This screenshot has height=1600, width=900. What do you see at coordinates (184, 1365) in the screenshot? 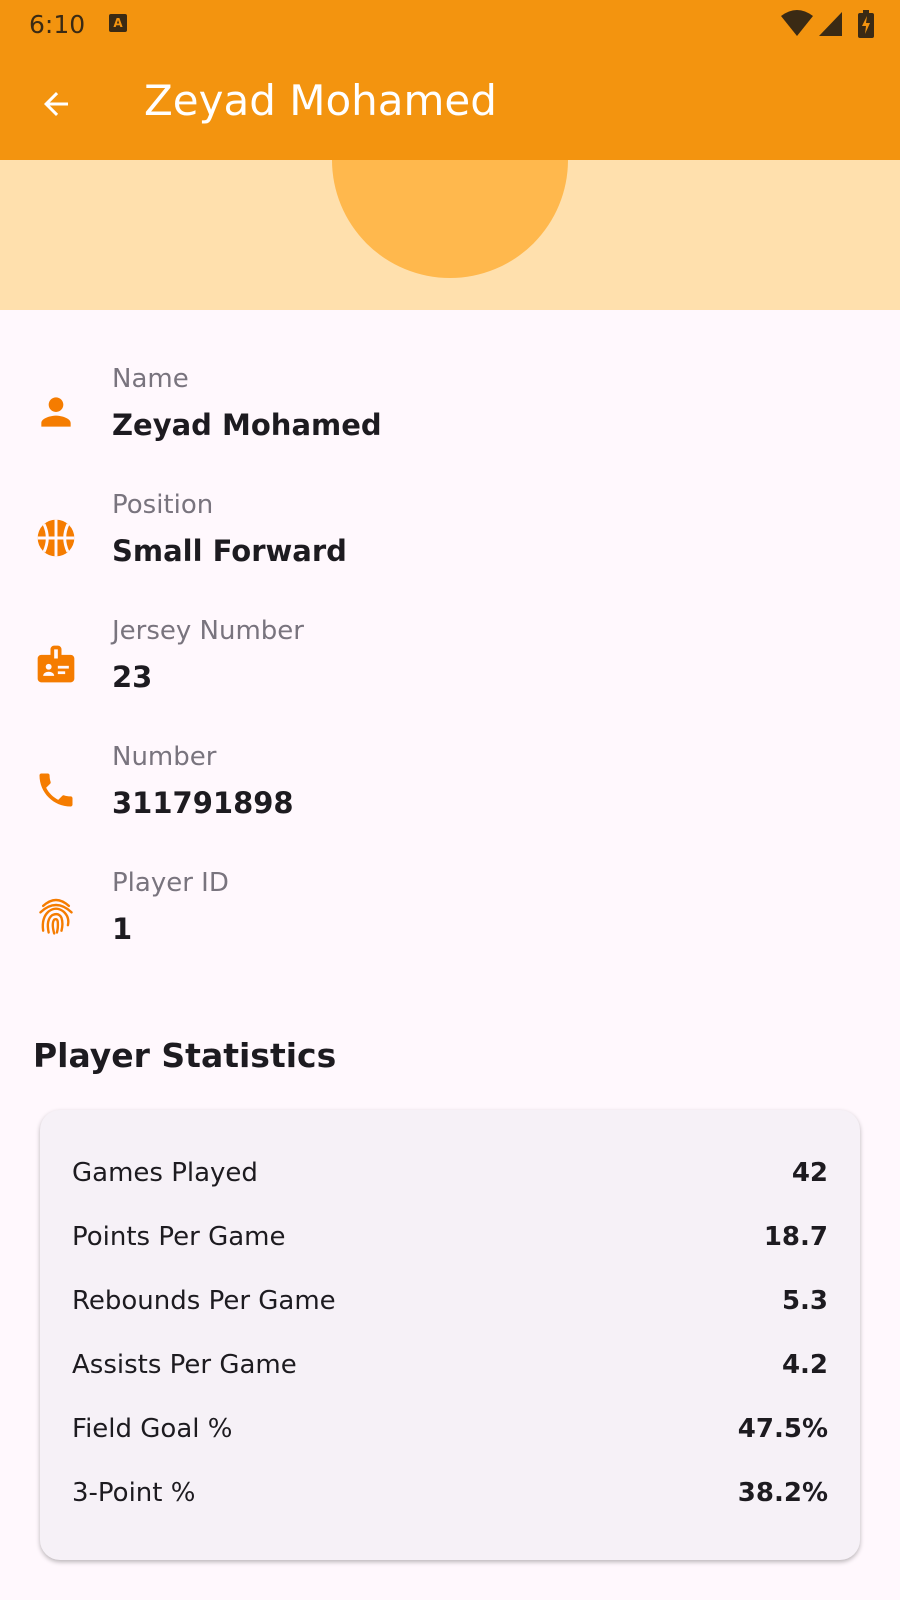
I see `stat-label: Assists Per Game` at bounding box center [184, 1365].